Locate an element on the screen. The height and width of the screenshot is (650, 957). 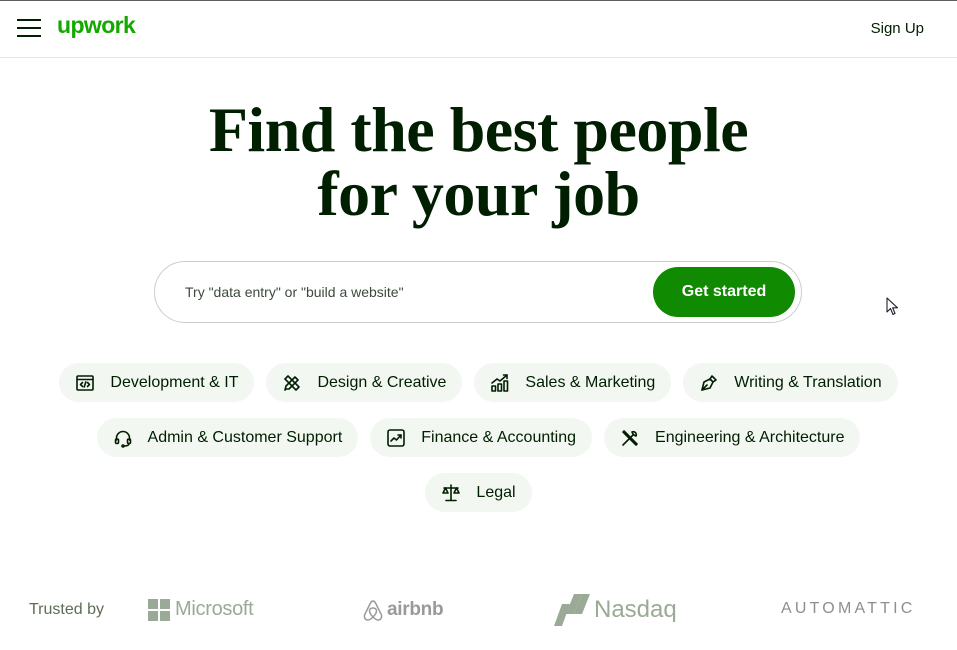
category-legal: Legal is located at coordinates (478, 492).